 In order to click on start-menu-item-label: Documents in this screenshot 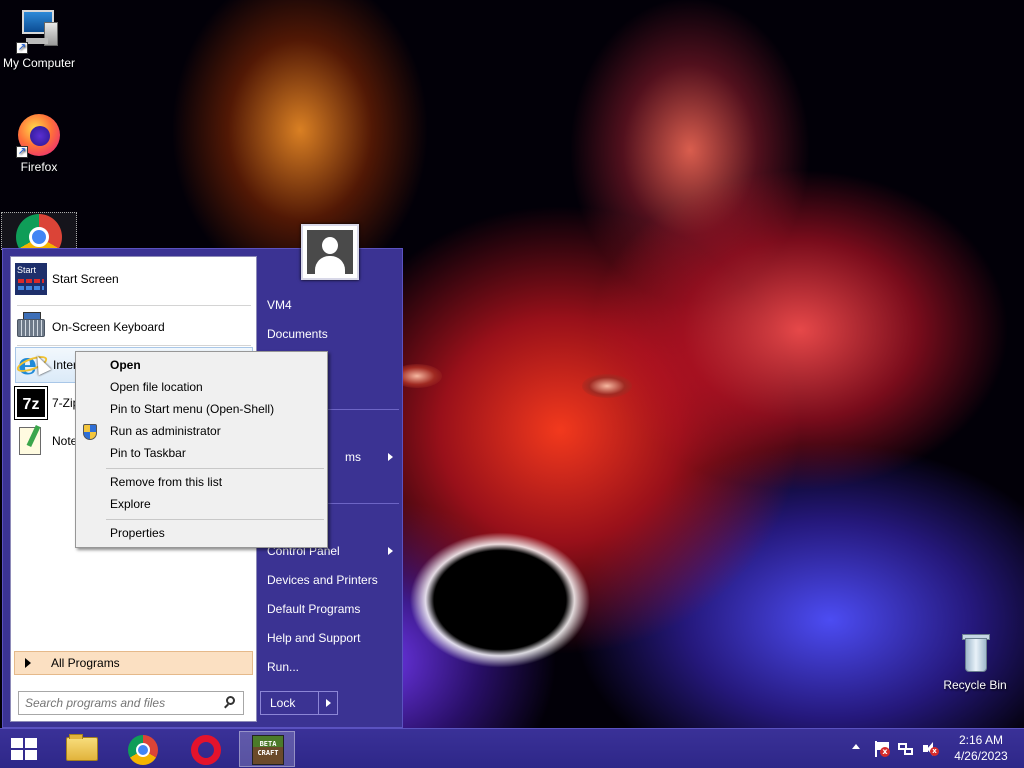, I will do `click(297, 334)`.